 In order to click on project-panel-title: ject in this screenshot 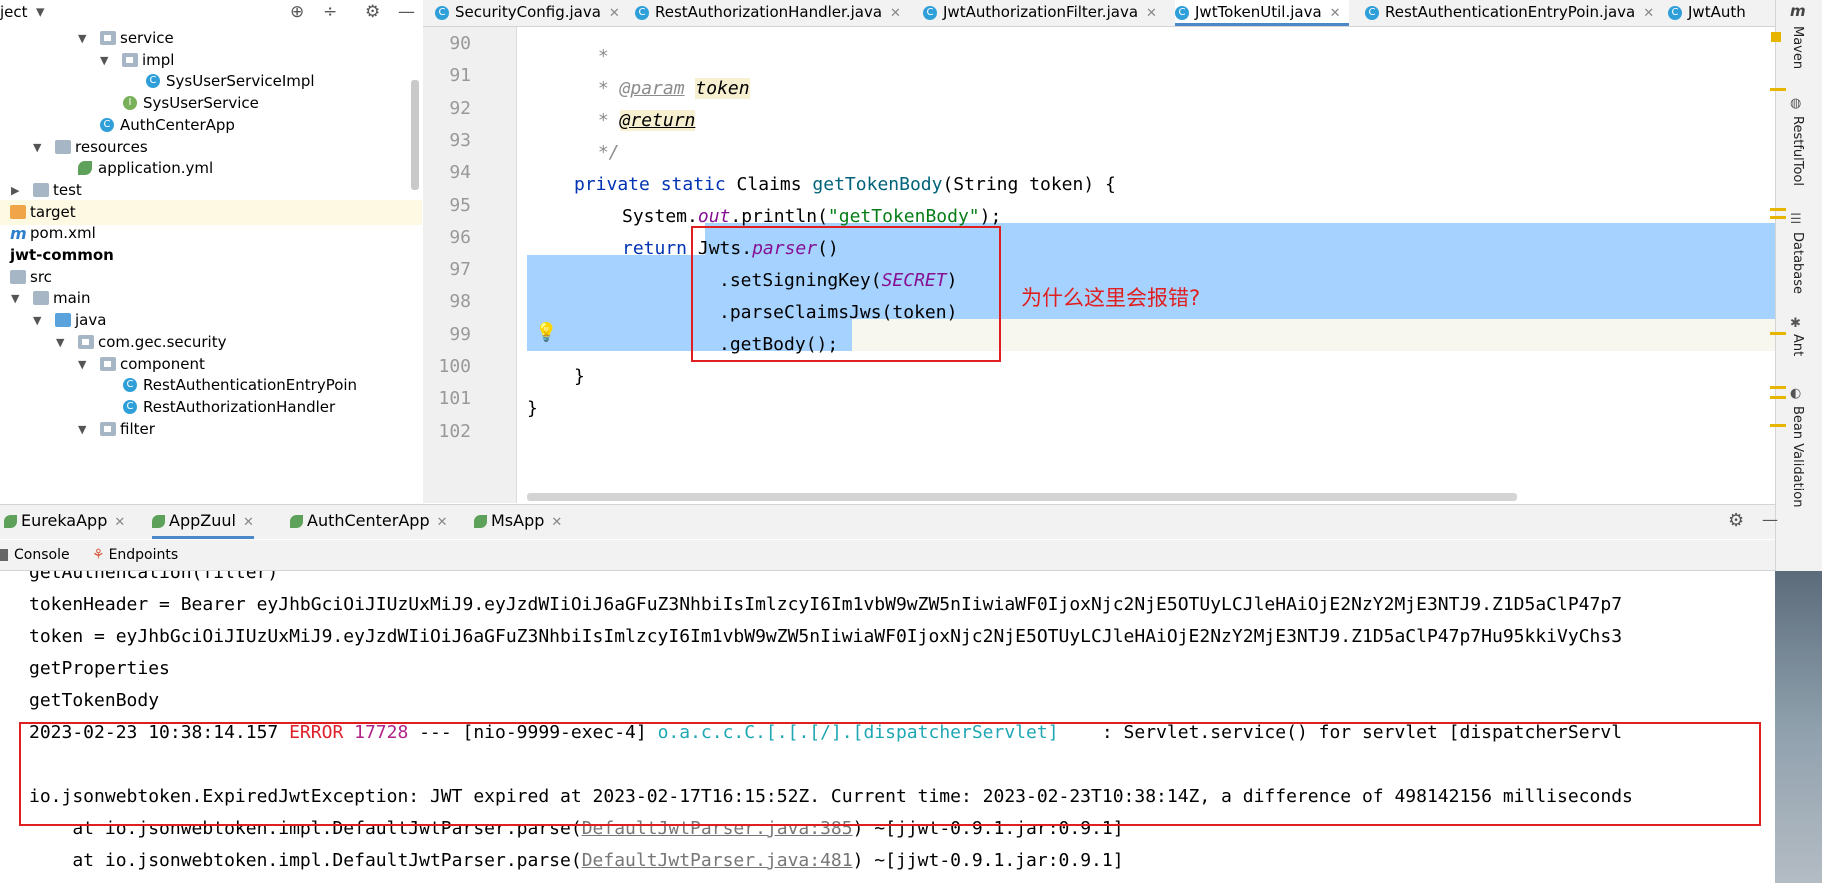, I will do `click(14, 12)`.